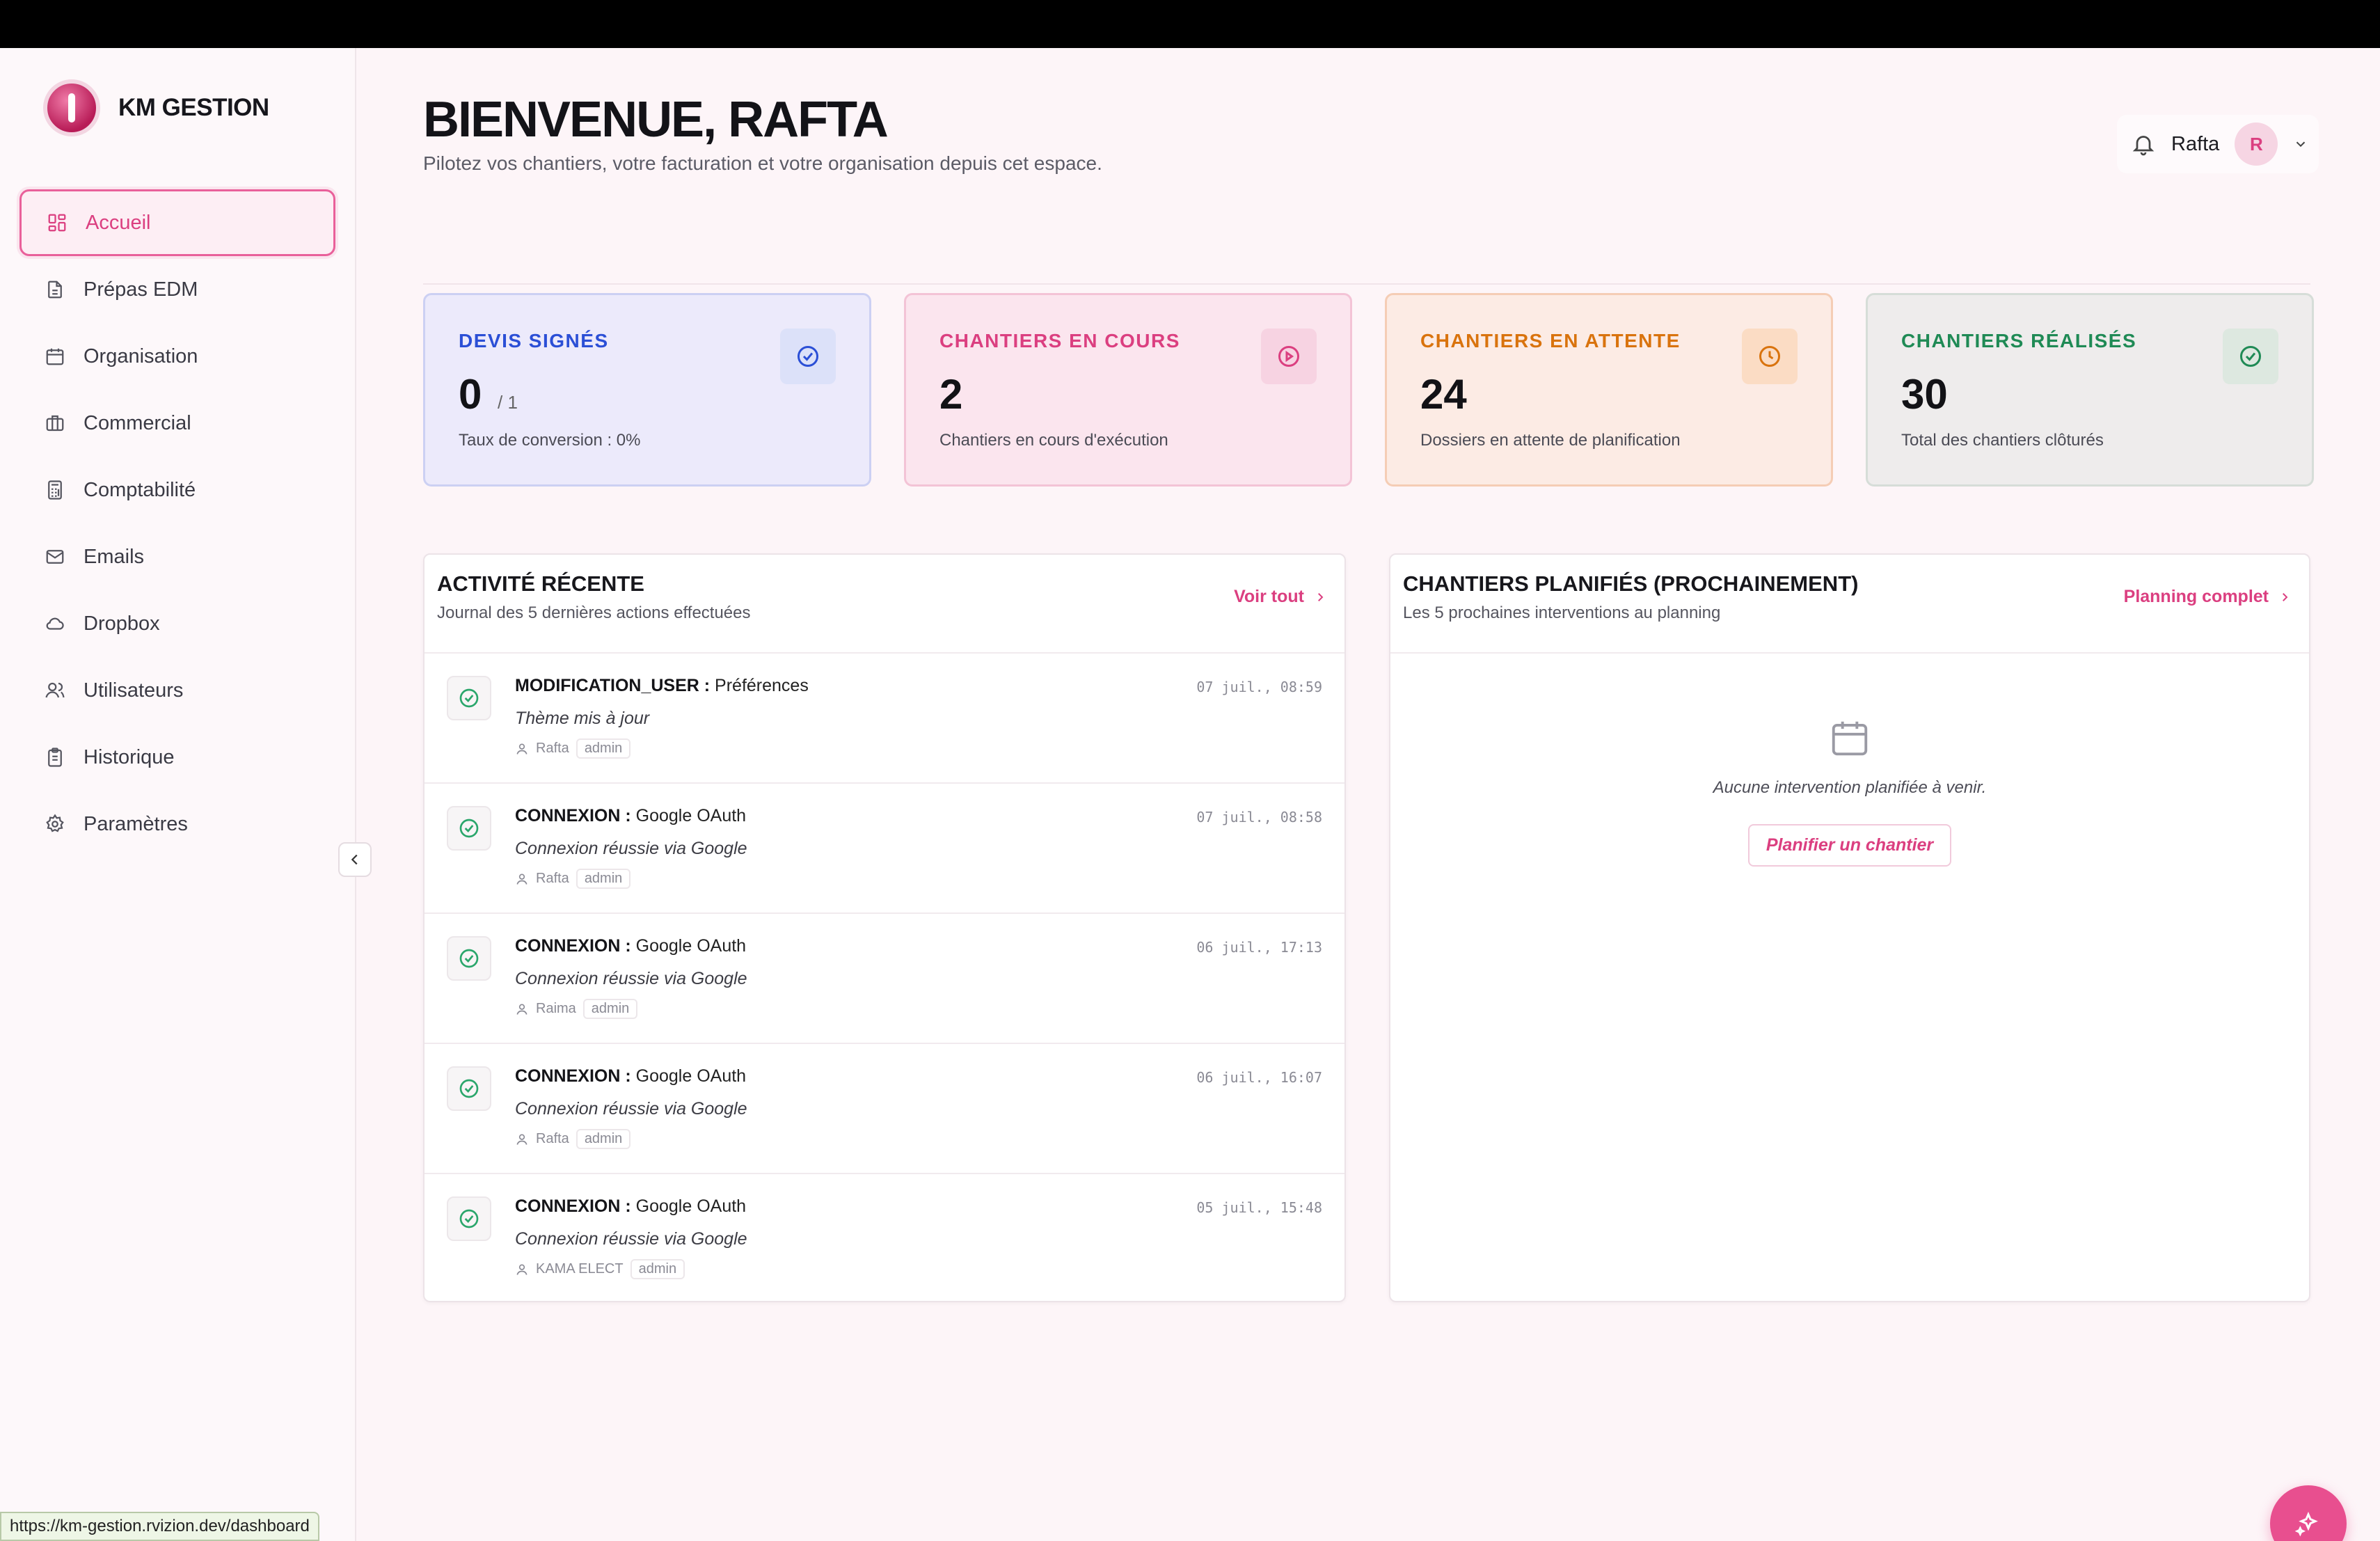 Image resolution: width=2380 pixels, height=1541 pixels. Describe the element at coordinates (129, 756) in the screenshot. I see `sidebar-item-label: Historique` at that location.